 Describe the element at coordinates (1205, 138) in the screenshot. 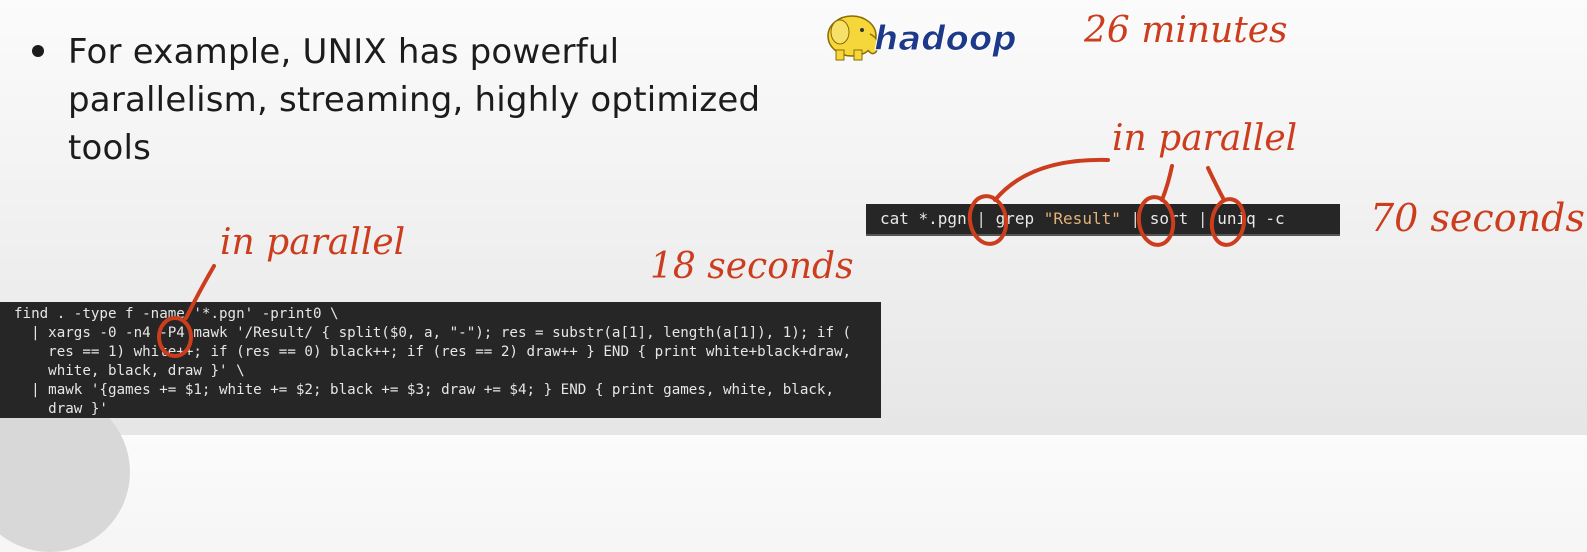

I see `in-parallel-top-label: in parallel` at that location.